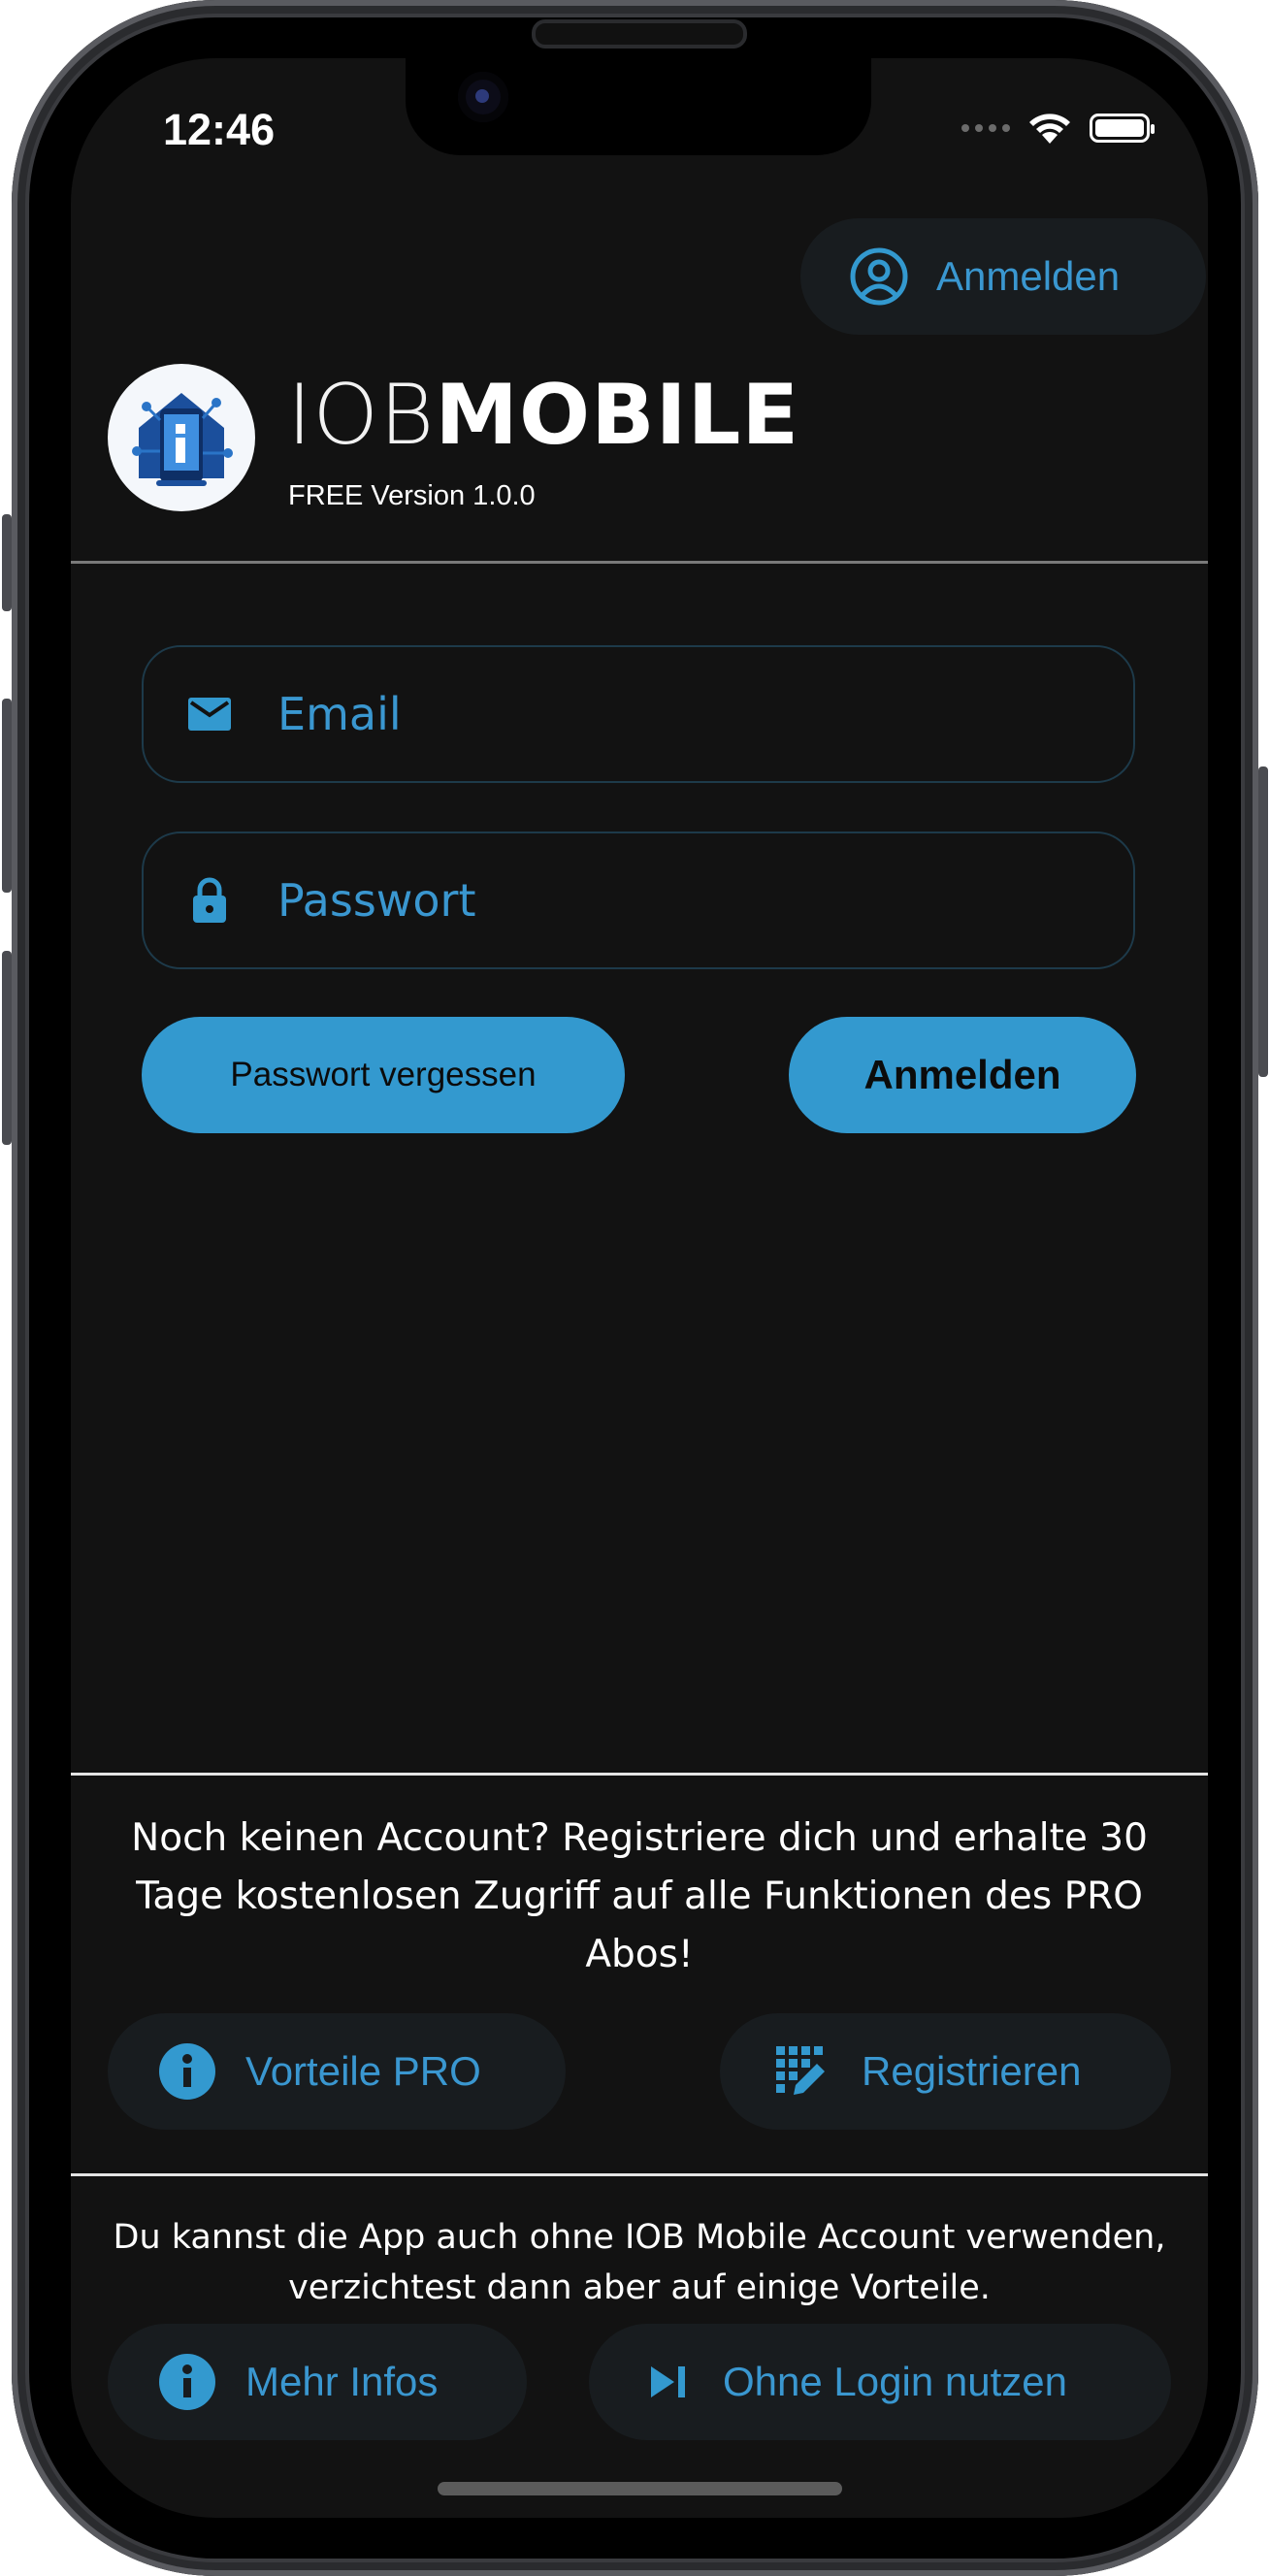 The width and height of the screenshot is (1270, 2576). What do you see at coordinates (669, 2381) in the screenshot?
I see `skip-next-icon` at bounding box center [669, 2381].